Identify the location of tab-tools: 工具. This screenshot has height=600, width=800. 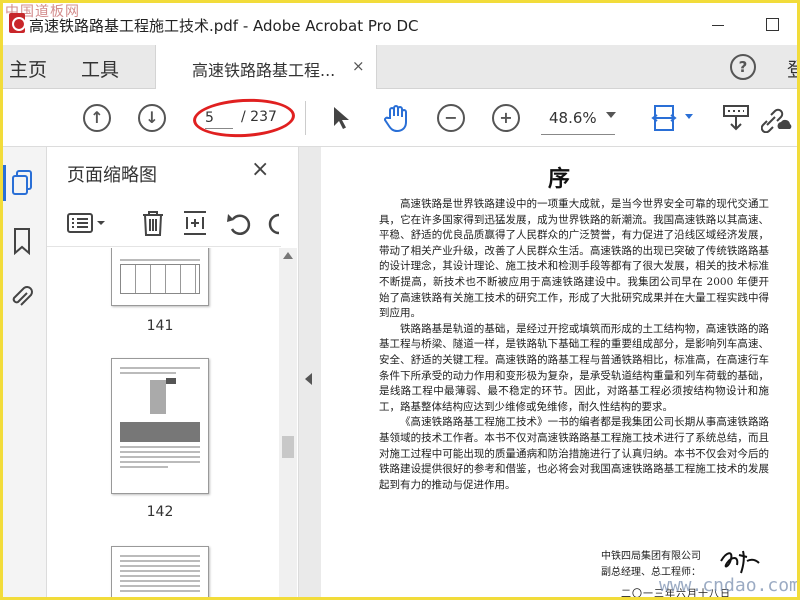
(100, 68).